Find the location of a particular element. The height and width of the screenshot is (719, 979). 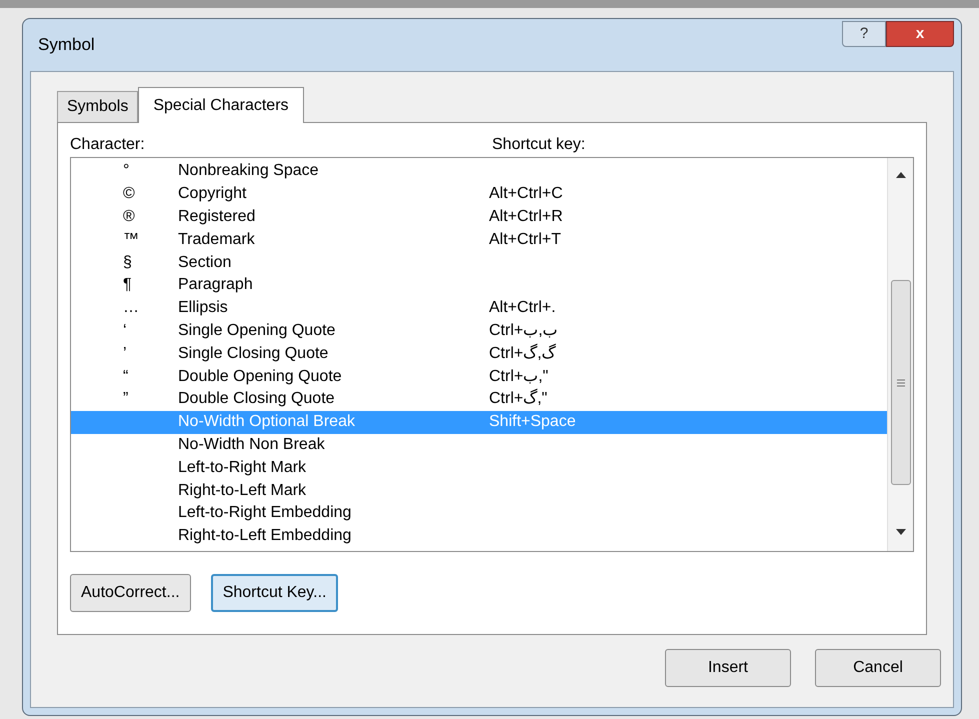

scrollbar is located at coordinates (900, 354).